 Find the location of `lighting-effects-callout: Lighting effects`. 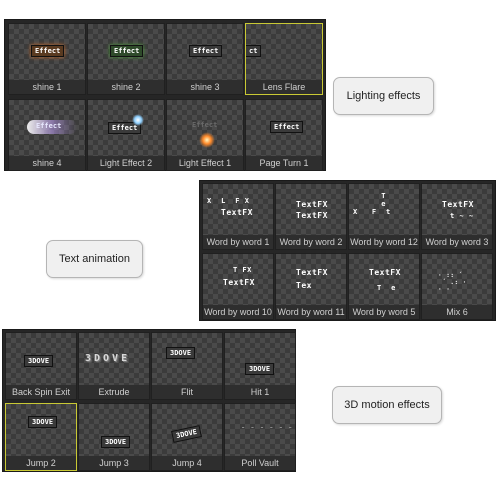

lighting-effects-callout: Lighting effects is located at coordinates (383, 96).